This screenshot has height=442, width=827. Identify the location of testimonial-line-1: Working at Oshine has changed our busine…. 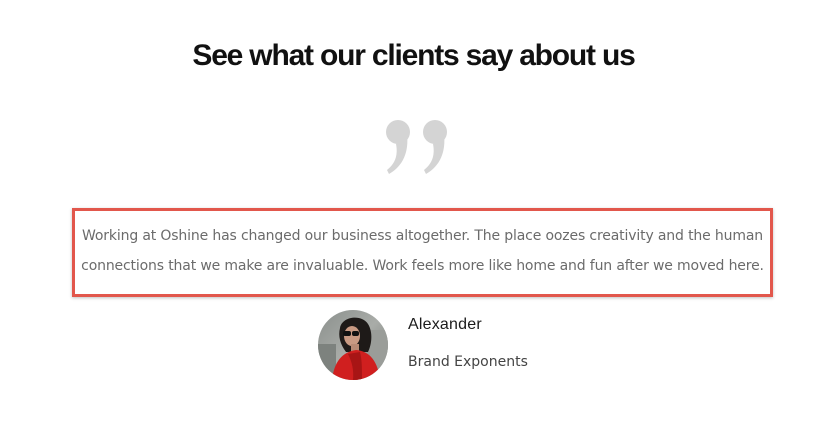
(422, 236).